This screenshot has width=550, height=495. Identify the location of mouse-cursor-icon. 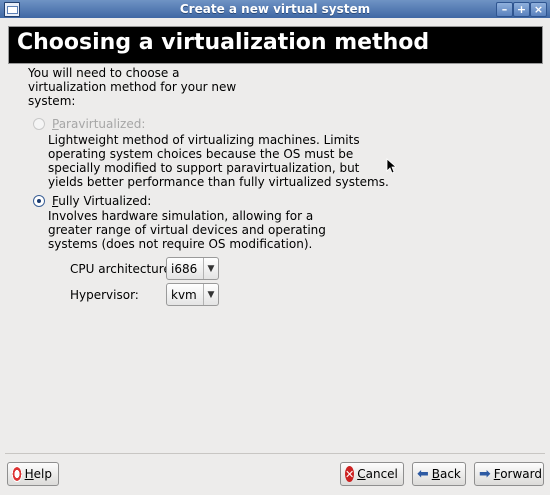
(391, 166).